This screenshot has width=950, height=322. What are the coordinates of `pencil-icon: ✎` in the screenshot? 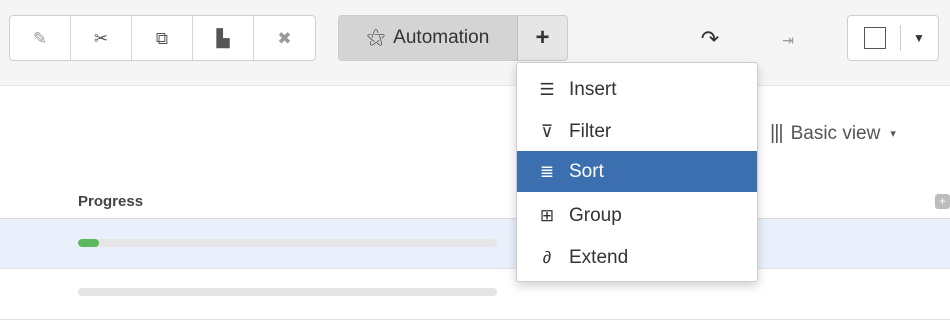 It's located at (40, 38).